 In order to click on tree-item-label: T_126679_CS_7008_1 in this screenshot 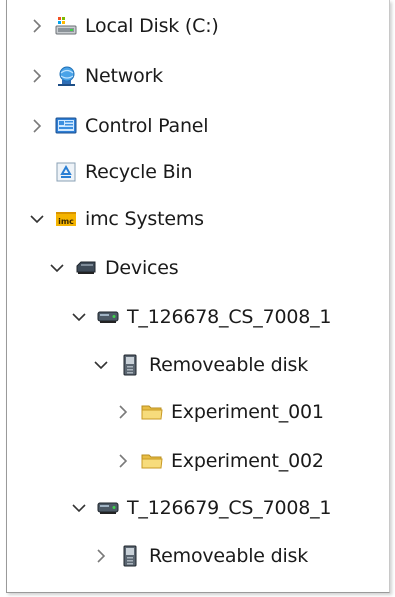, I will do `click(229, 508)`.